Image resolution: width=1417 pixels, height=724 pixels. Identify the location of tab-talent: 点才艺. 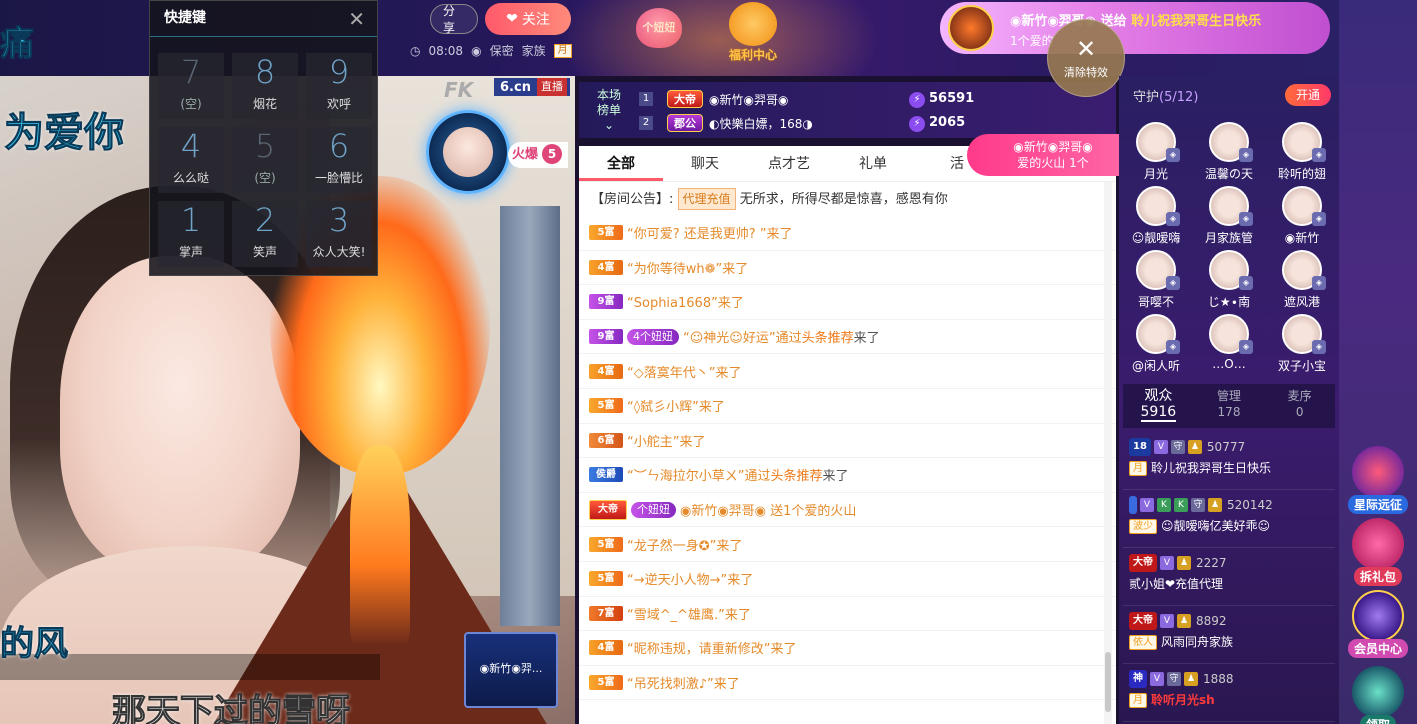
(789, 163).